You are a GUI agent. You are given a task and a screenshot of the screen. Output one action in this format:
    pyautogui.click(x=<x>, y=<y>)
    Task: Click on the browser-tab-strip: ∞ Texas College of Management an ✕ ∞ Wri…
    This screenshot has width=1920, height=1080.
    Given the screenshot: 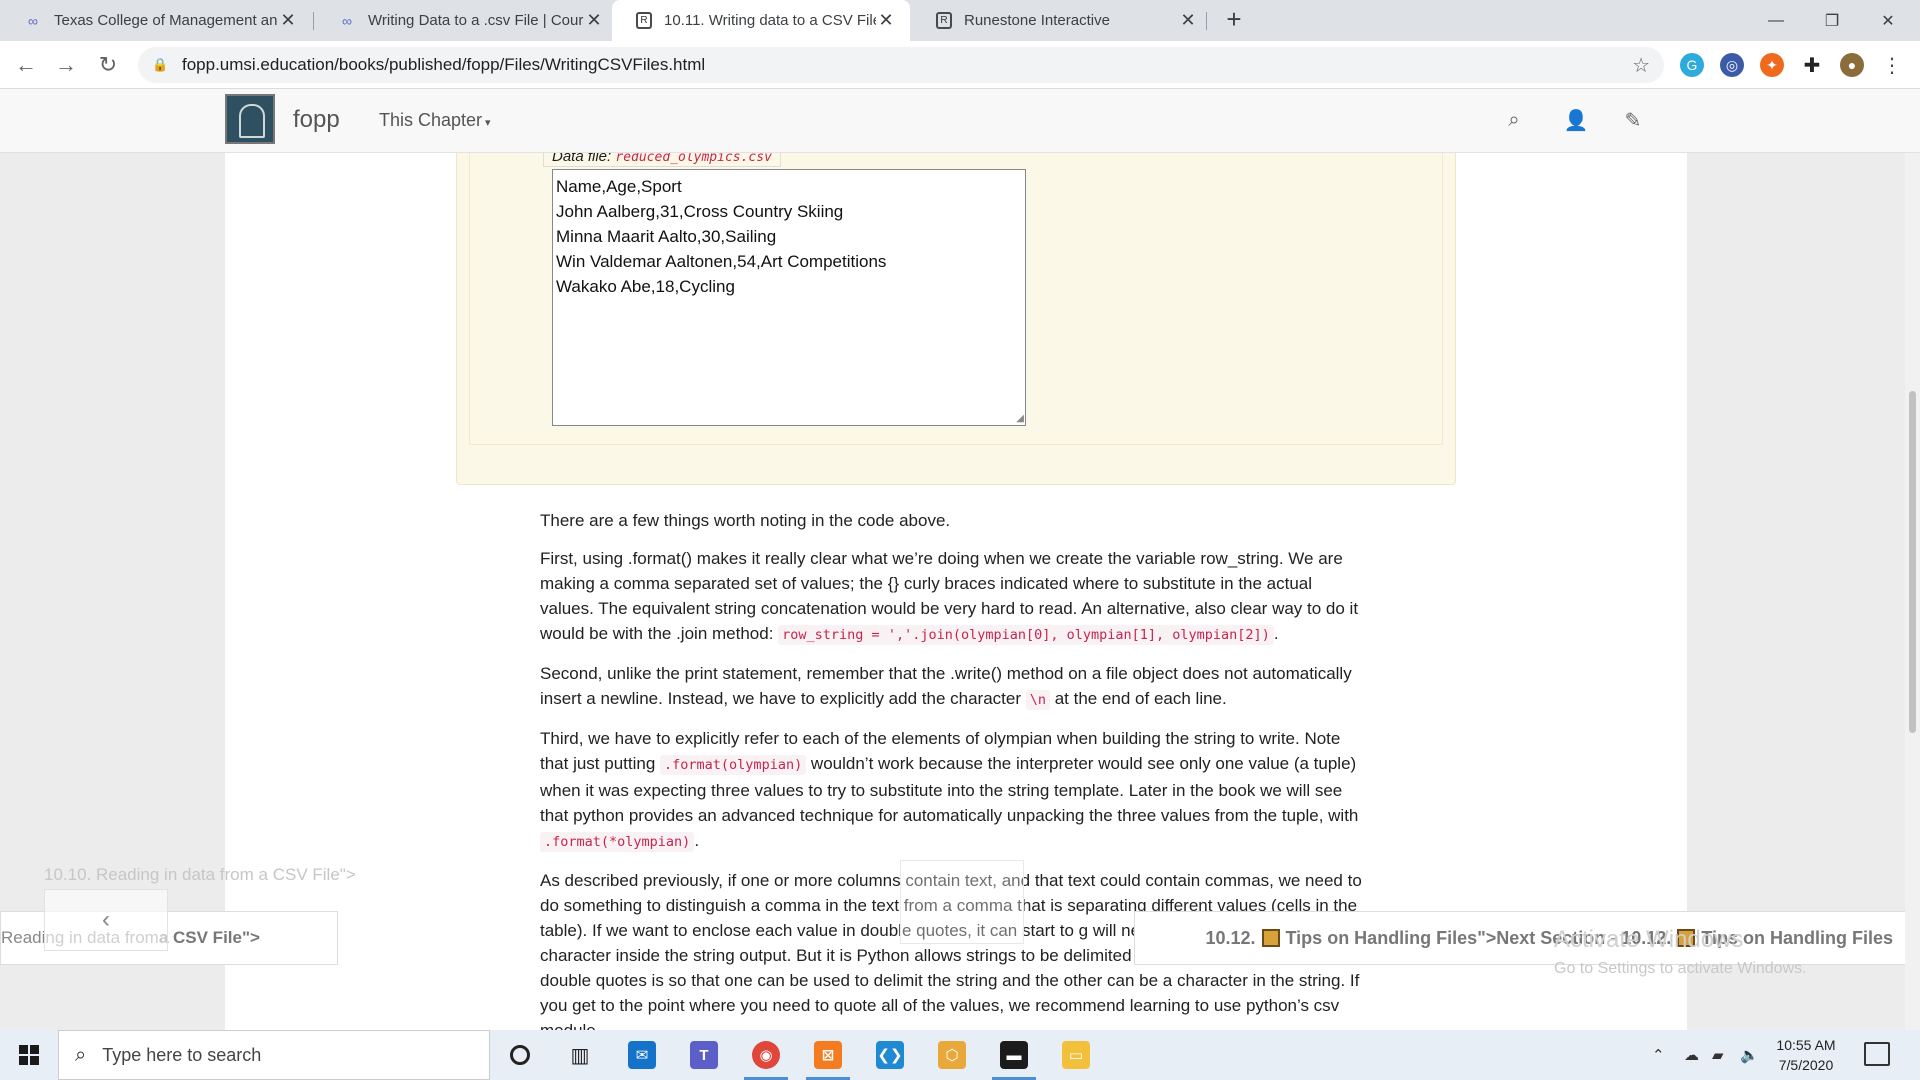 What is the action you would take?
    pyautogui.click(x=960, y=20)
    